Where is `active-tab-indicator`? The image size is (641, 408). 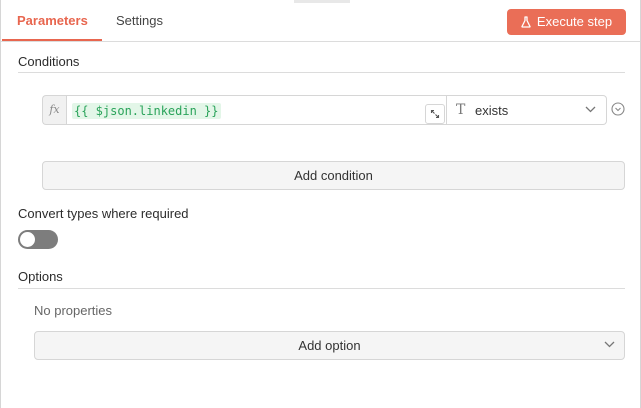
active-tab-indicator is located at coordinates (52, 40).